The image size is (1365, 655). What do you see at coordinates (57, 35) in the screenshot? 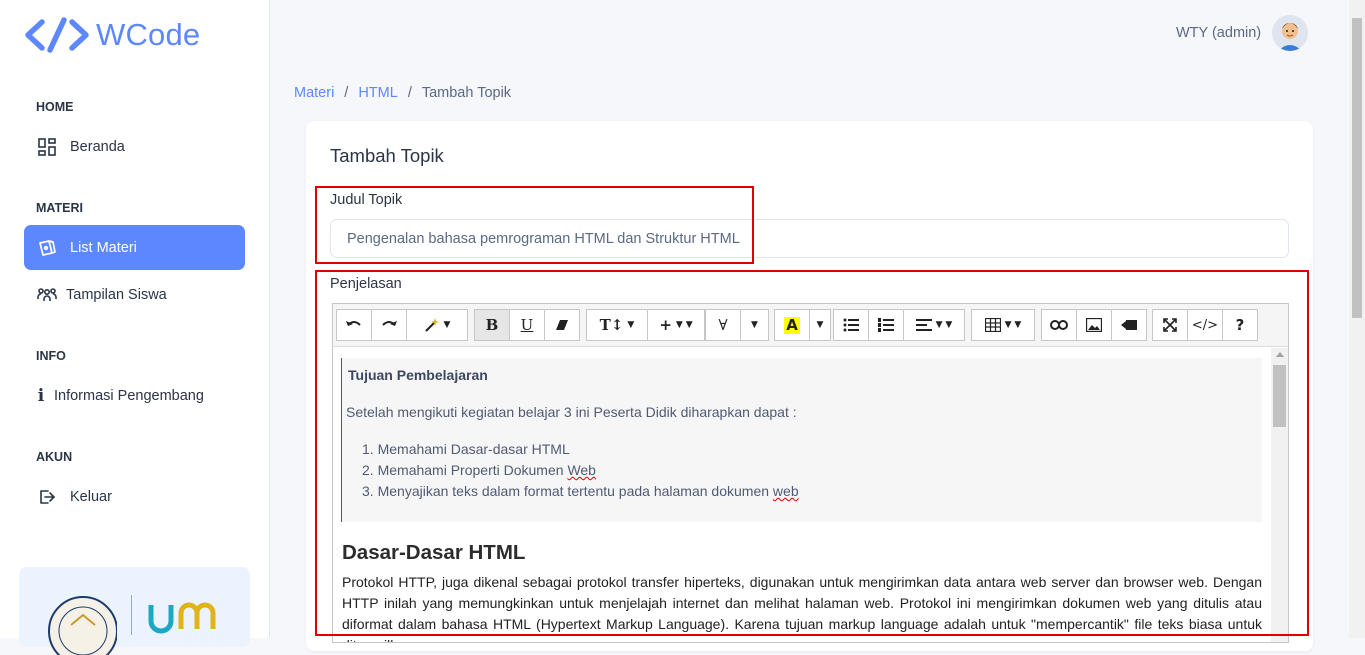
I see `code-brackets-icon` at bounding box center [57, 35].